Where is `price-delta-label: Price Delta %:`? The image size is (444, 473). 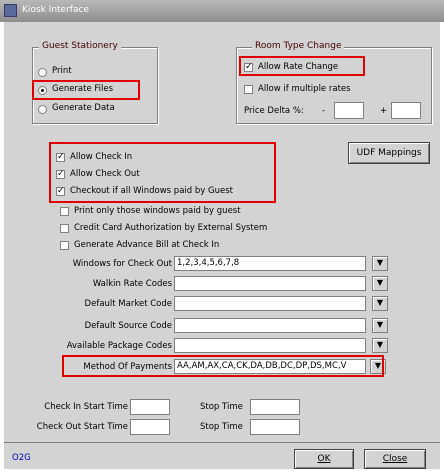 price-delta-label: Price Delta %: is located at coordinates (274, 111).